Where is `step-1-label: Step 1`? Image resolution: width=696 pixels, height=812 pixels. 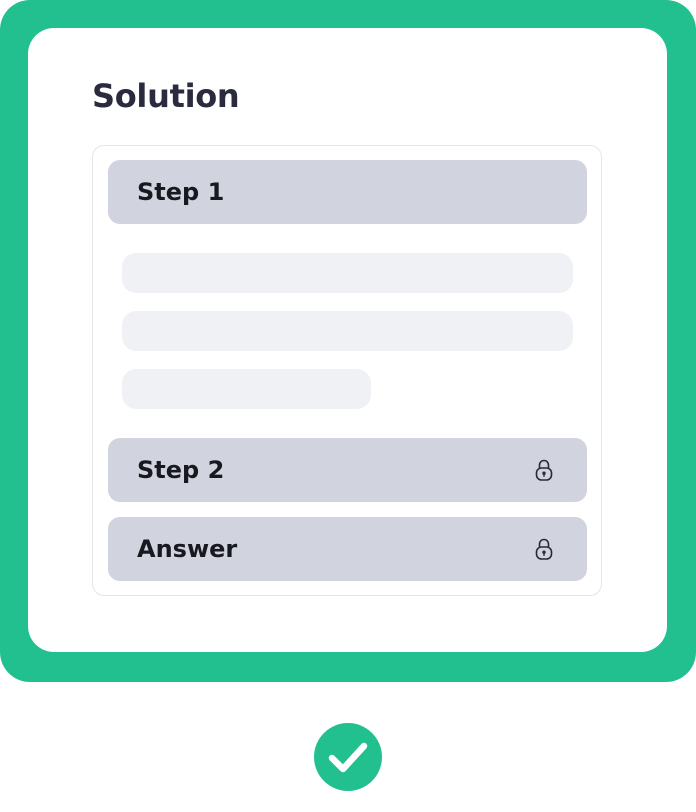
step-1-label: Step 1 is located at coordinates (181, 192).